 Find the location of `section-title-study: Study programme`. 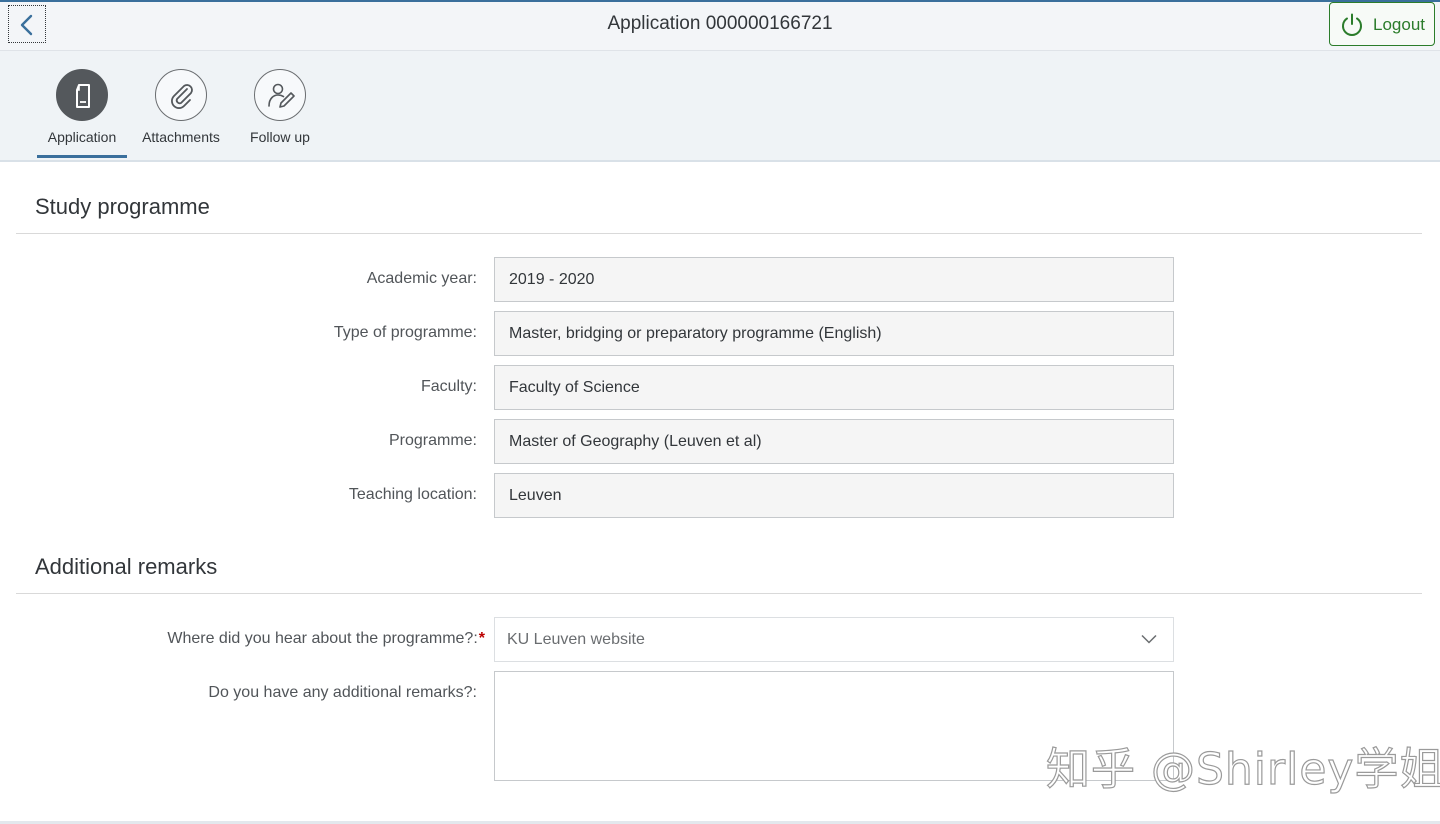

section-title-study: Study programme is located at coordinates (122, 206).